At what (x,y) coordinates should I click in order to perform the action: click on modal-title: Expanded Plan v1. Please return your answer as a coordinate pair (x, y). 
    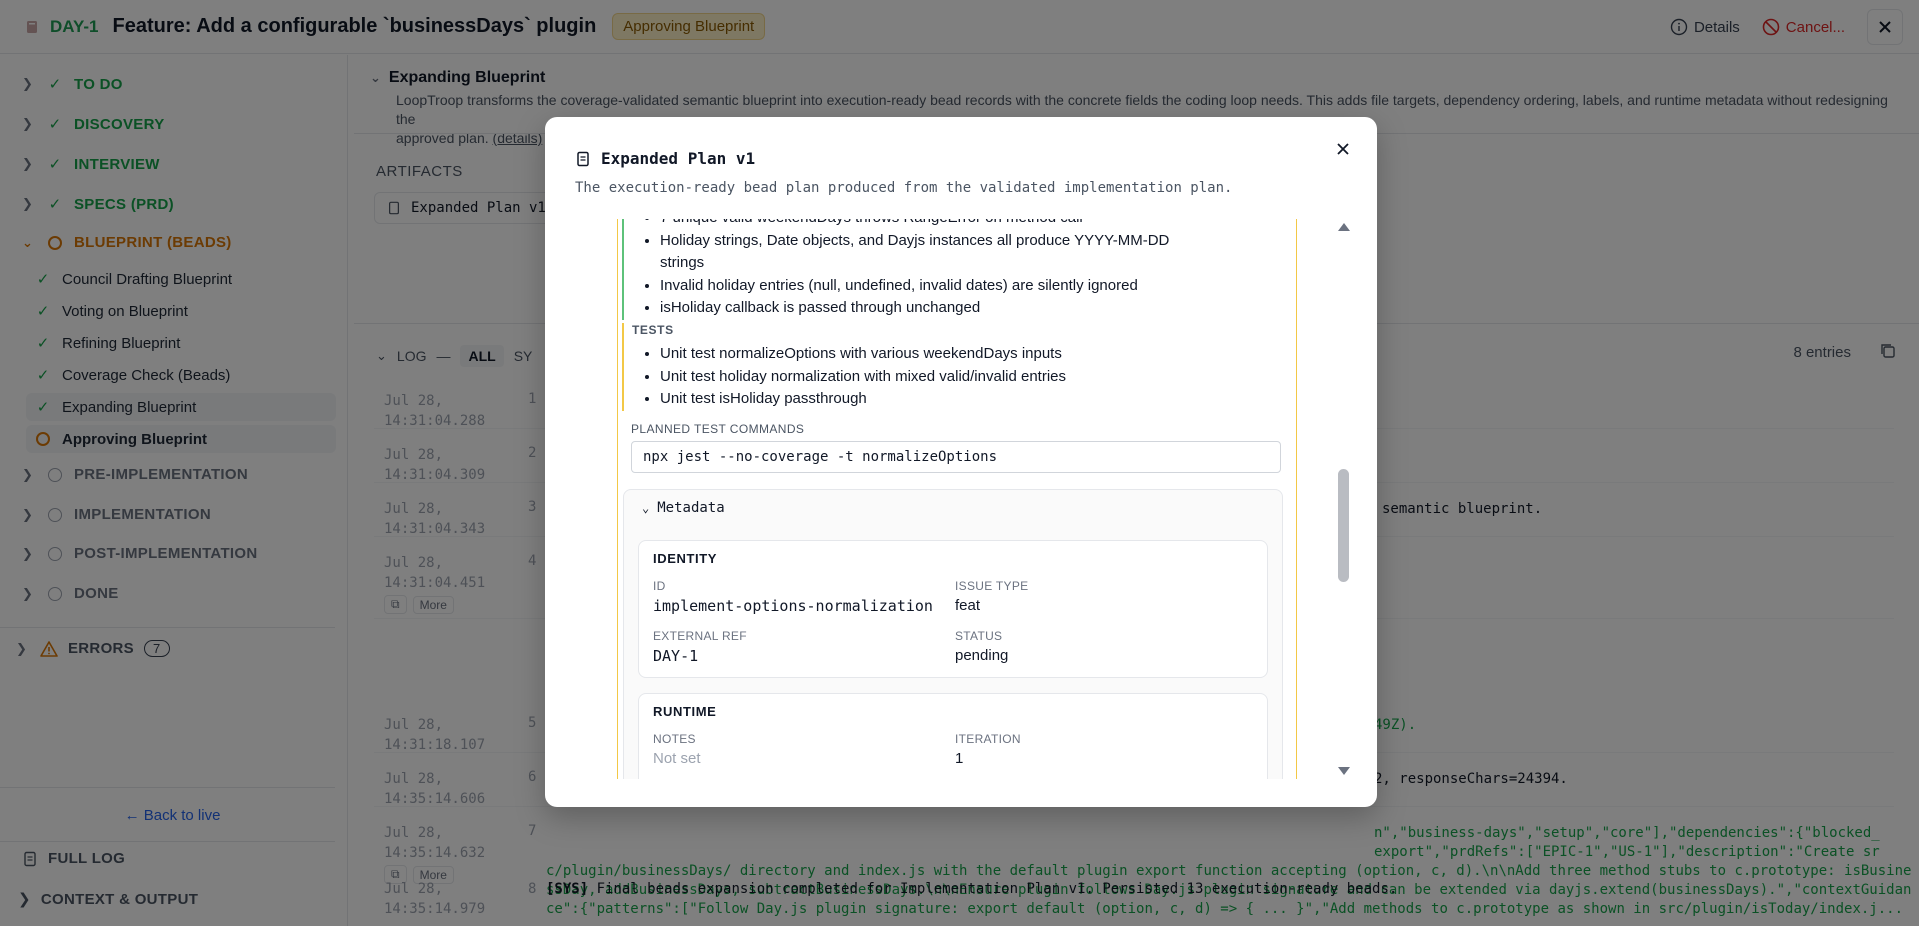
    Looking at the image, I should click on (678, 158).